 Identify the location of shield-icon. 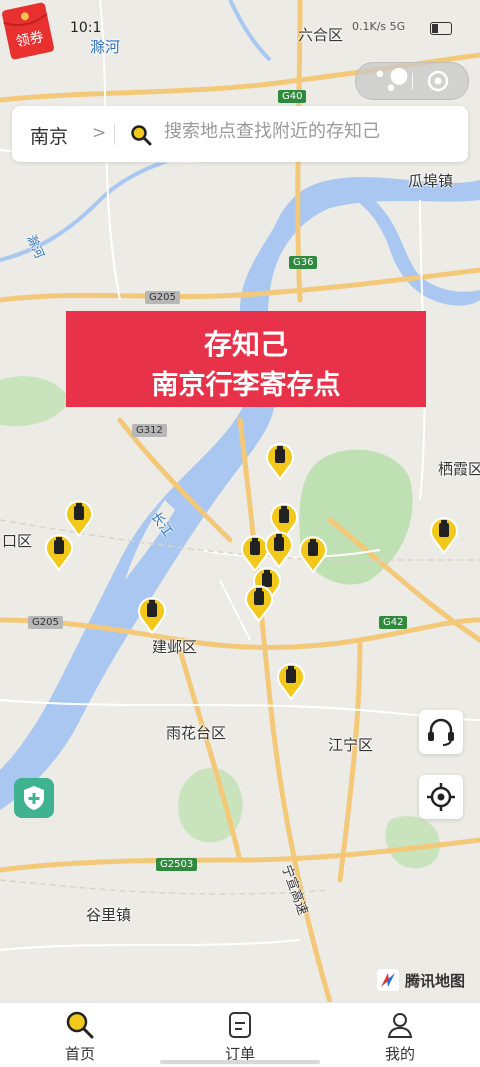
(34, 798).